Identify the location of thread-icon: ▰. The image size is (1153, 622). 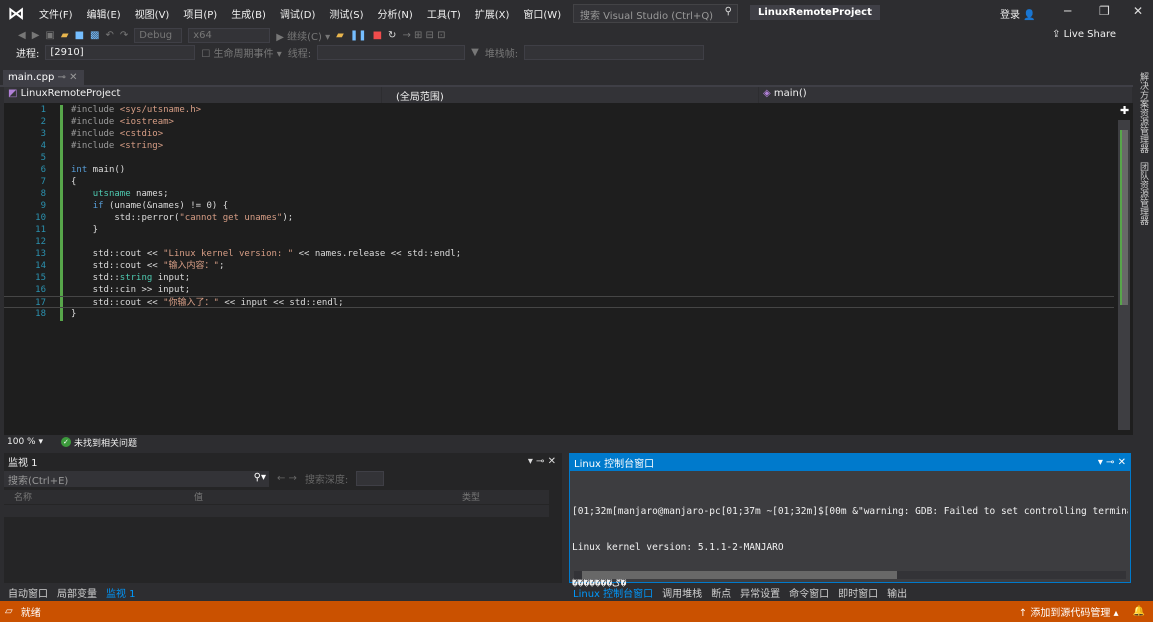
(340, 35).